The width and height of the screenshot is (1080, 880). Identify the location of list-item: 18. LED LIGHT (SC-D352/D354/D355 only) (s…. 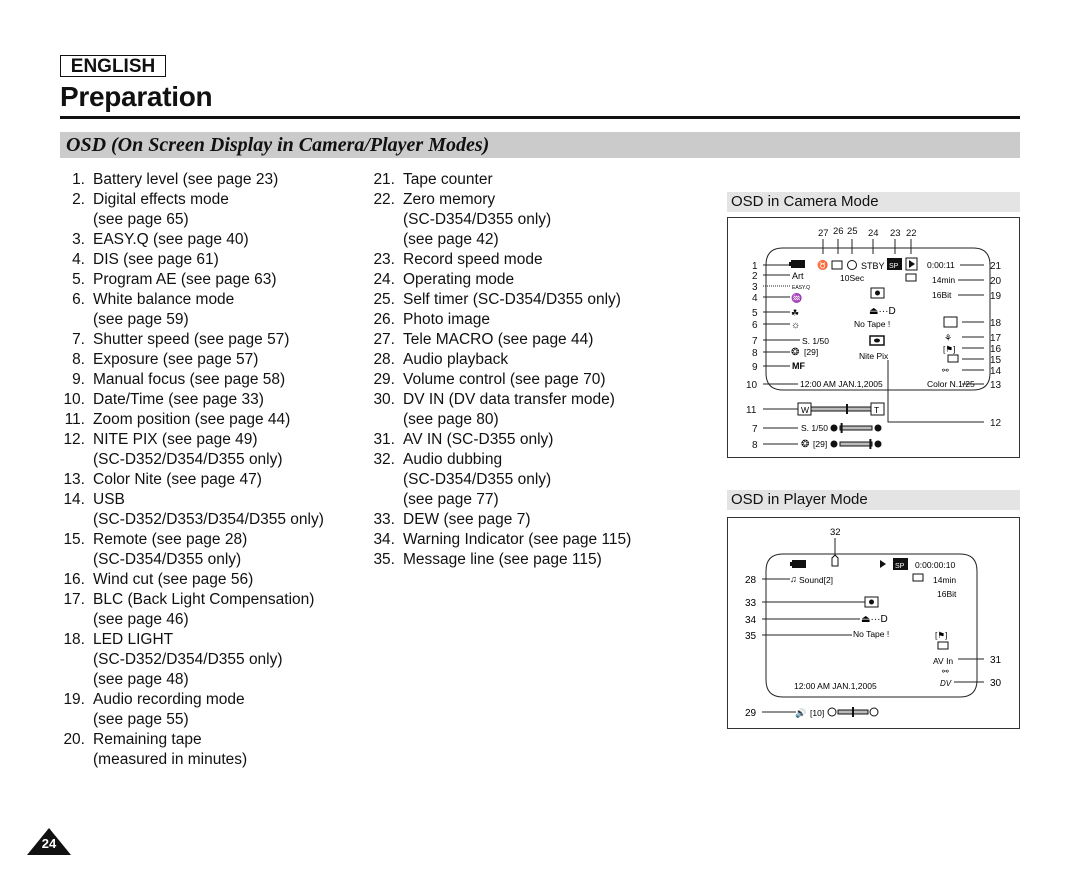
(192, 660).